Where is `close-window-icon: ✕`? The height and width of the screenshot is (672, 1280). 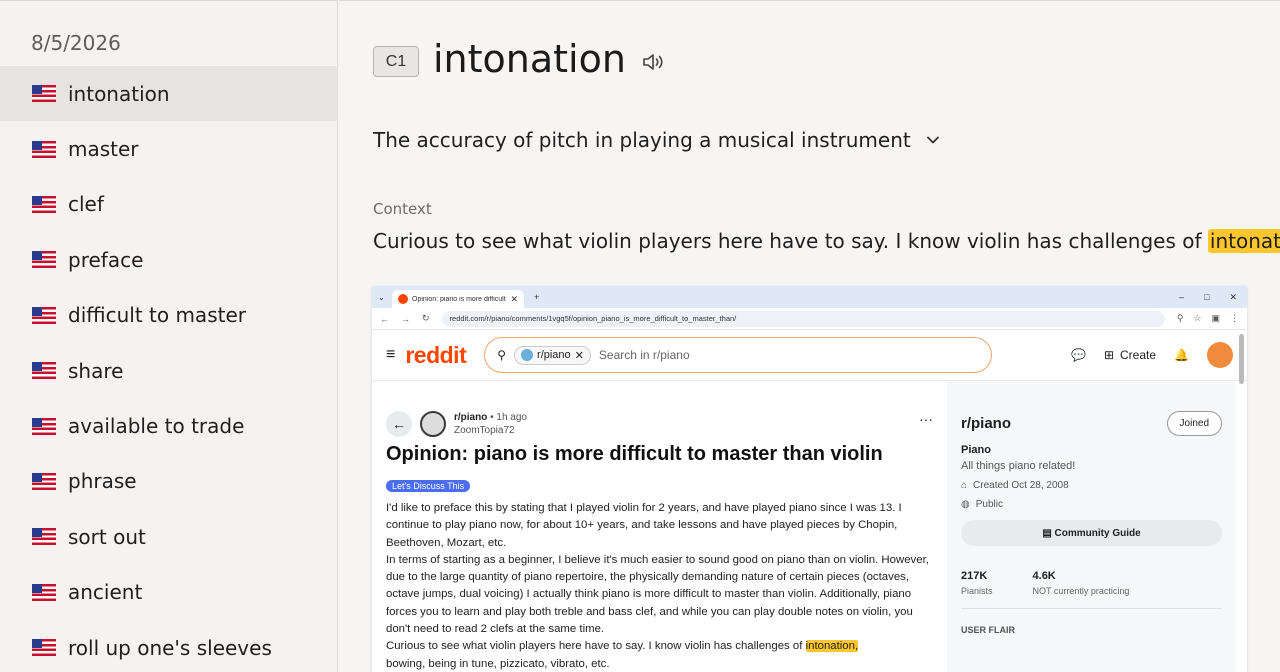 close-window-icon: ✕ is located at coordinates (1233, 296).